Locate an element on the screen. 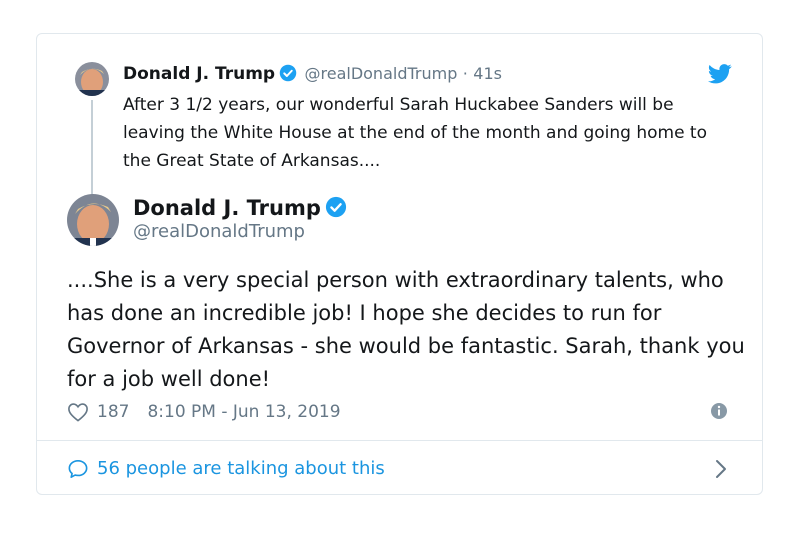  talking-link: 56 people are talking about this is located at coordinates (226, 469).